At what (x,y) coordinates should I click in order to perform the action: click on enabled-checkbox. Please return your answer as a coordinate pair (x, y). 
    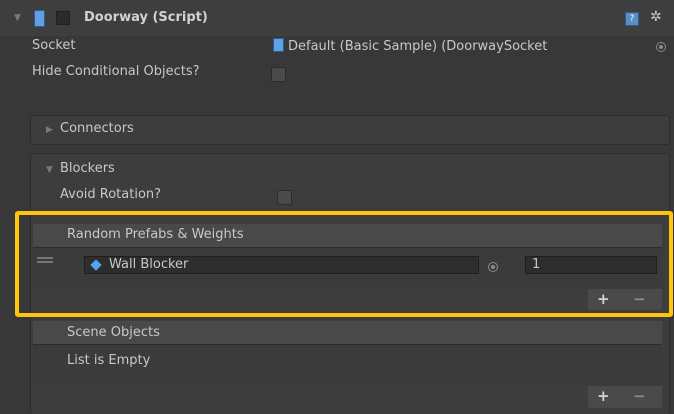
    Looking at the image, I should click on (63, 18).